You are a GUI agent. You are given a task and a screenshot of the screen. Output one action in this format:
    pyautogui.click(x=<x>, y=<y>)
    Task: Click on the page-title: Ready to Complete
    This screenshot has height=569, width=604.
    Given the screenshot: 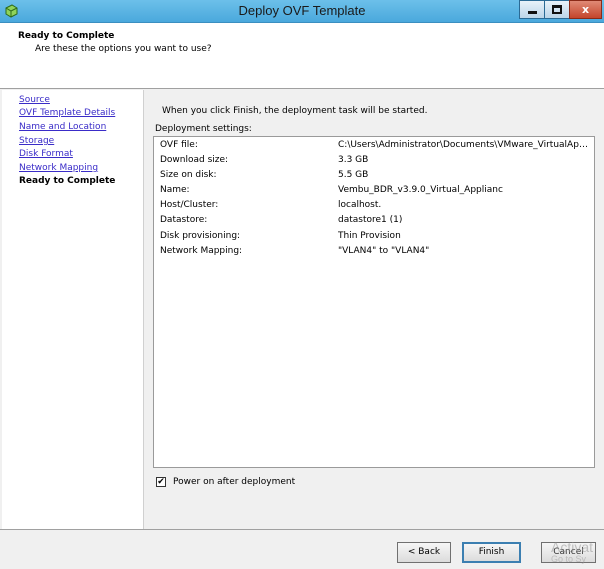 What is the action you would take?
    pyautogui.click(x=66, y=36)
    